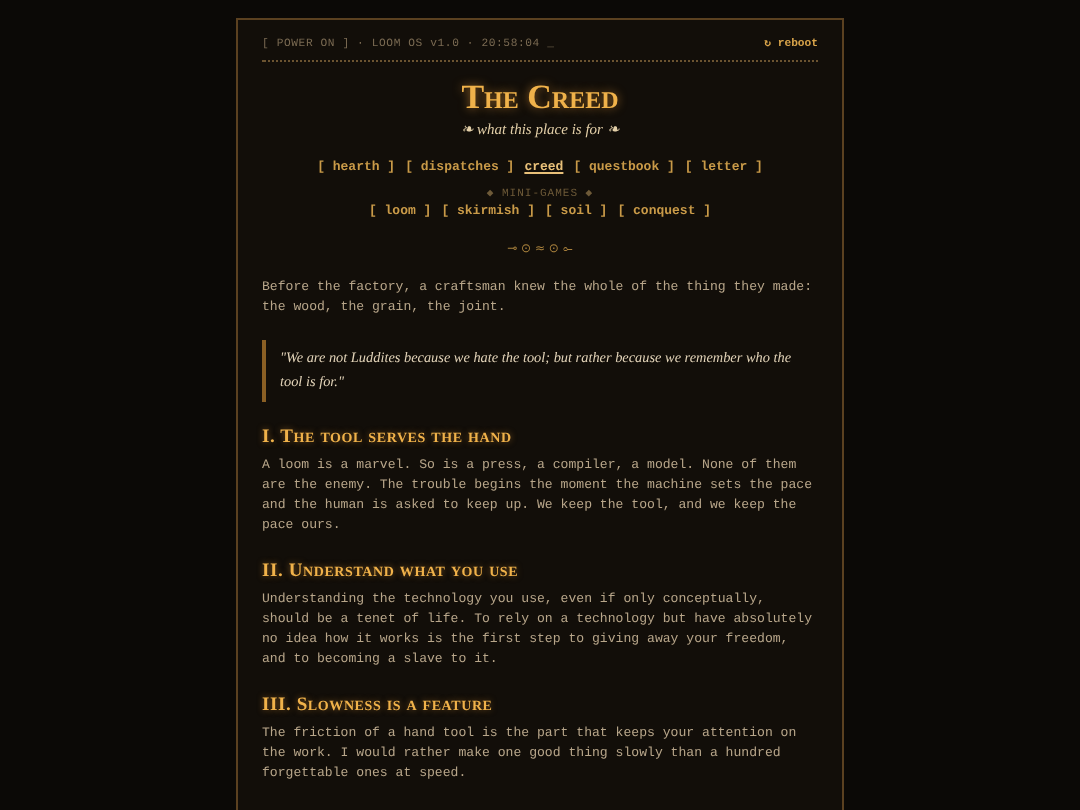 The height and width of the screenshot is (810, 1080). What do you see at coordinates (388, 438) in the screenshot?
I see `section-heading: I. The tool serves the hand` at bounding box center [388, 438].